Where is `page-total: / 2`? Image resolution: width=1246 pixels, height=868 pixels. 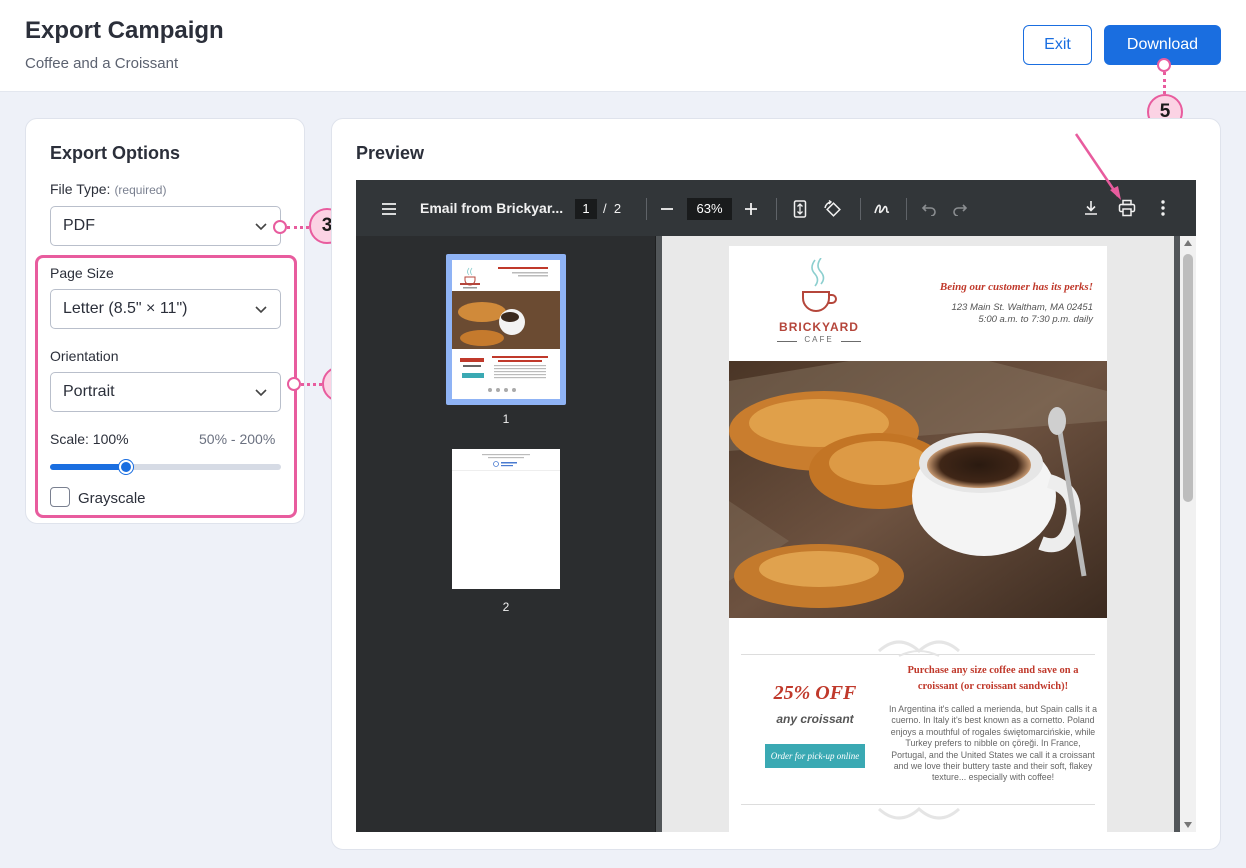 page-total: / 2 is located at coordinates (612, 208).